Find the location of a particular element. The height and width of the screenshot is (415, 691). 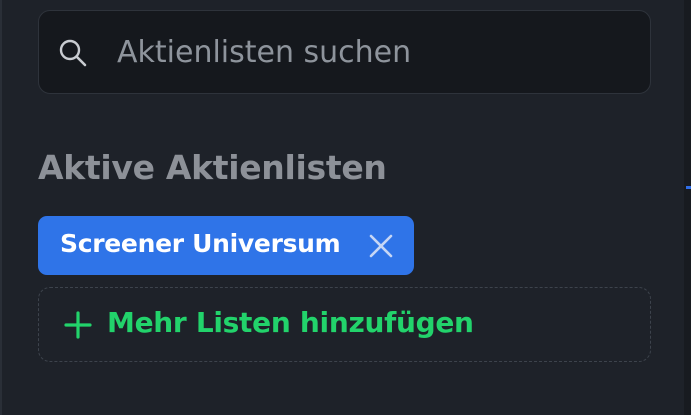

search-icon is located at coordinates (73, 53).